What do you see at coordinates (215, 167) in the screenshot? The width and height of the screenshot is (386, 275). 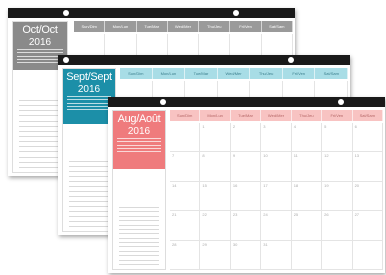 I see `day-cell: 8` at bounding box center [215, 167].